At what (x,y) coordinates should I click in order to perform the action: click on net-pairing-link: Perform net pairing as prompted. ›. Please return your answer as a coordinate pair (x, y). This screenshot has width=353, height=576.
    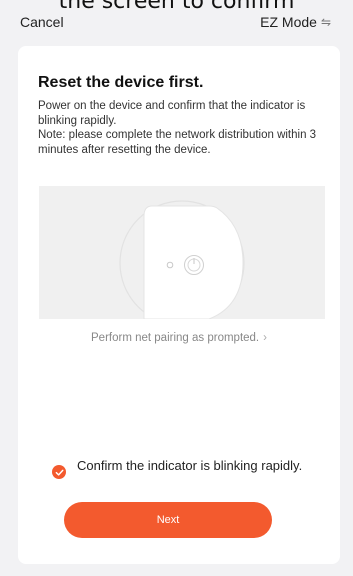
    Looking at the image, I should click on (179, 338).